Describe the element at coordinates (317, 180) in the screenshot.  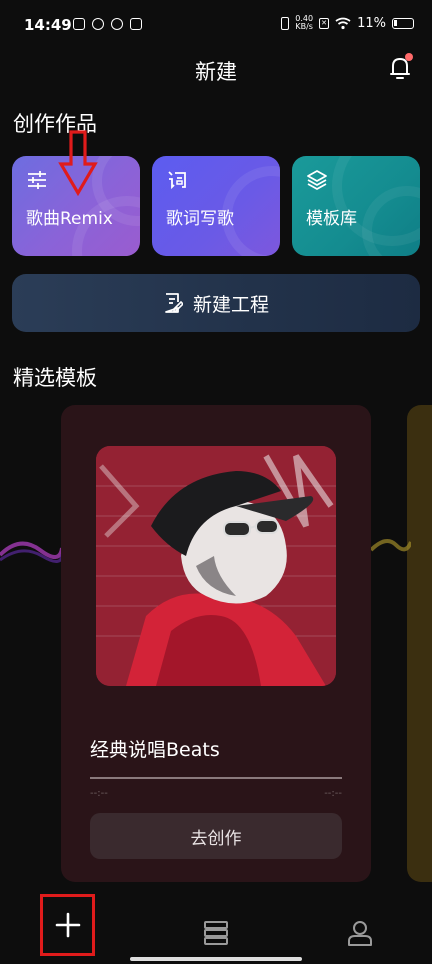
I see `layers-icon` at that location.